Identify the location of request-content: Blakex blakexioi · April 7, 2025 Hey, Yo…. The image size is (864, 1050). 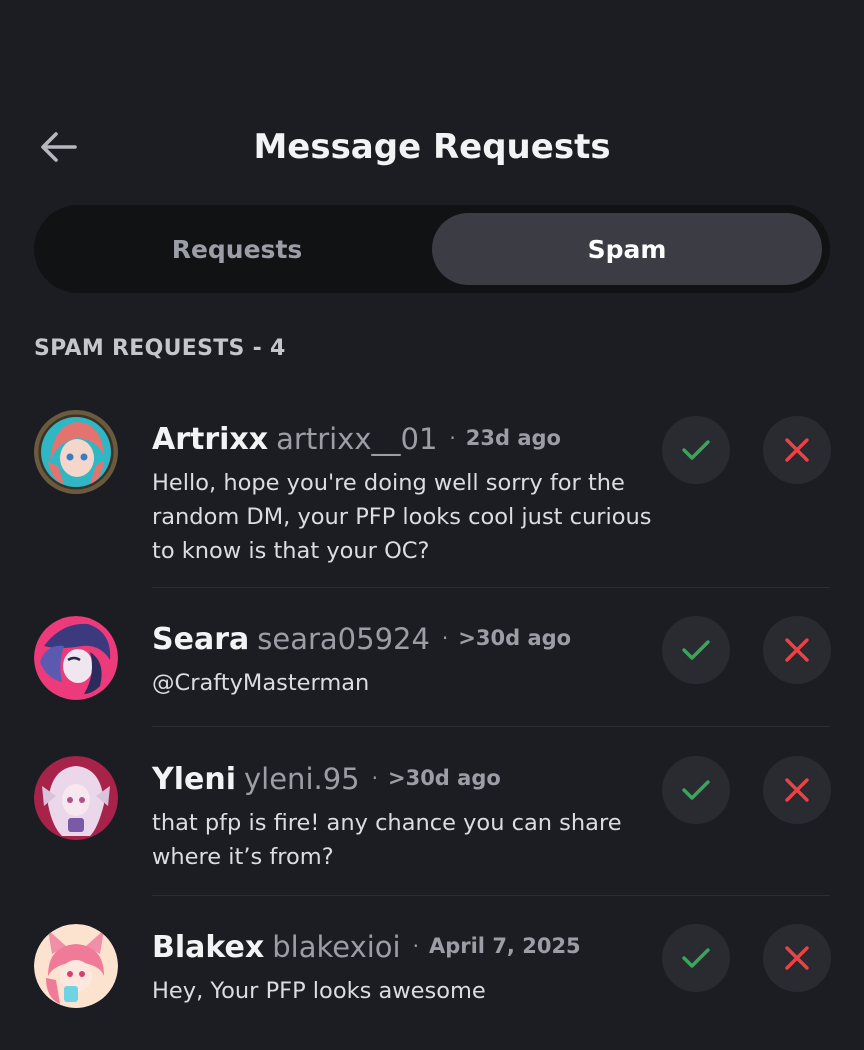
(402, 969).